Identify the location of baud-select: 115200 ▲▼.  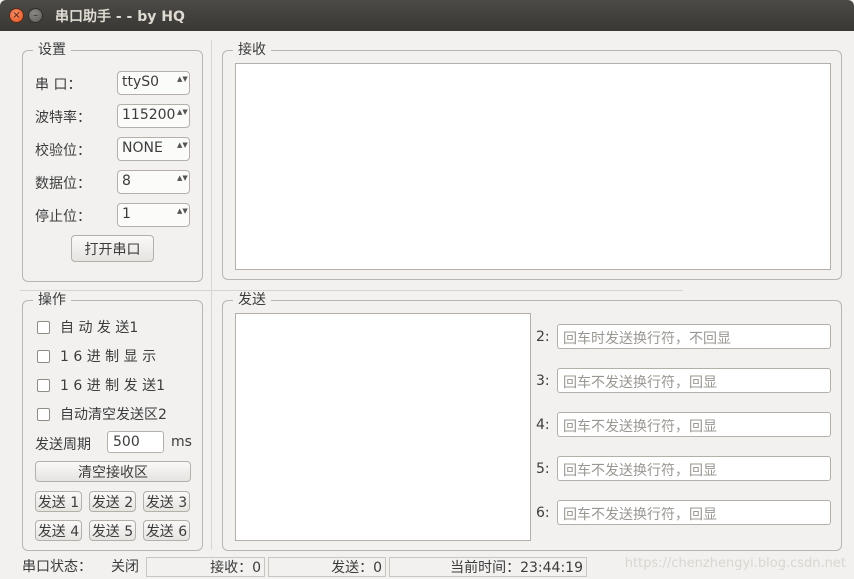
(153, 116).